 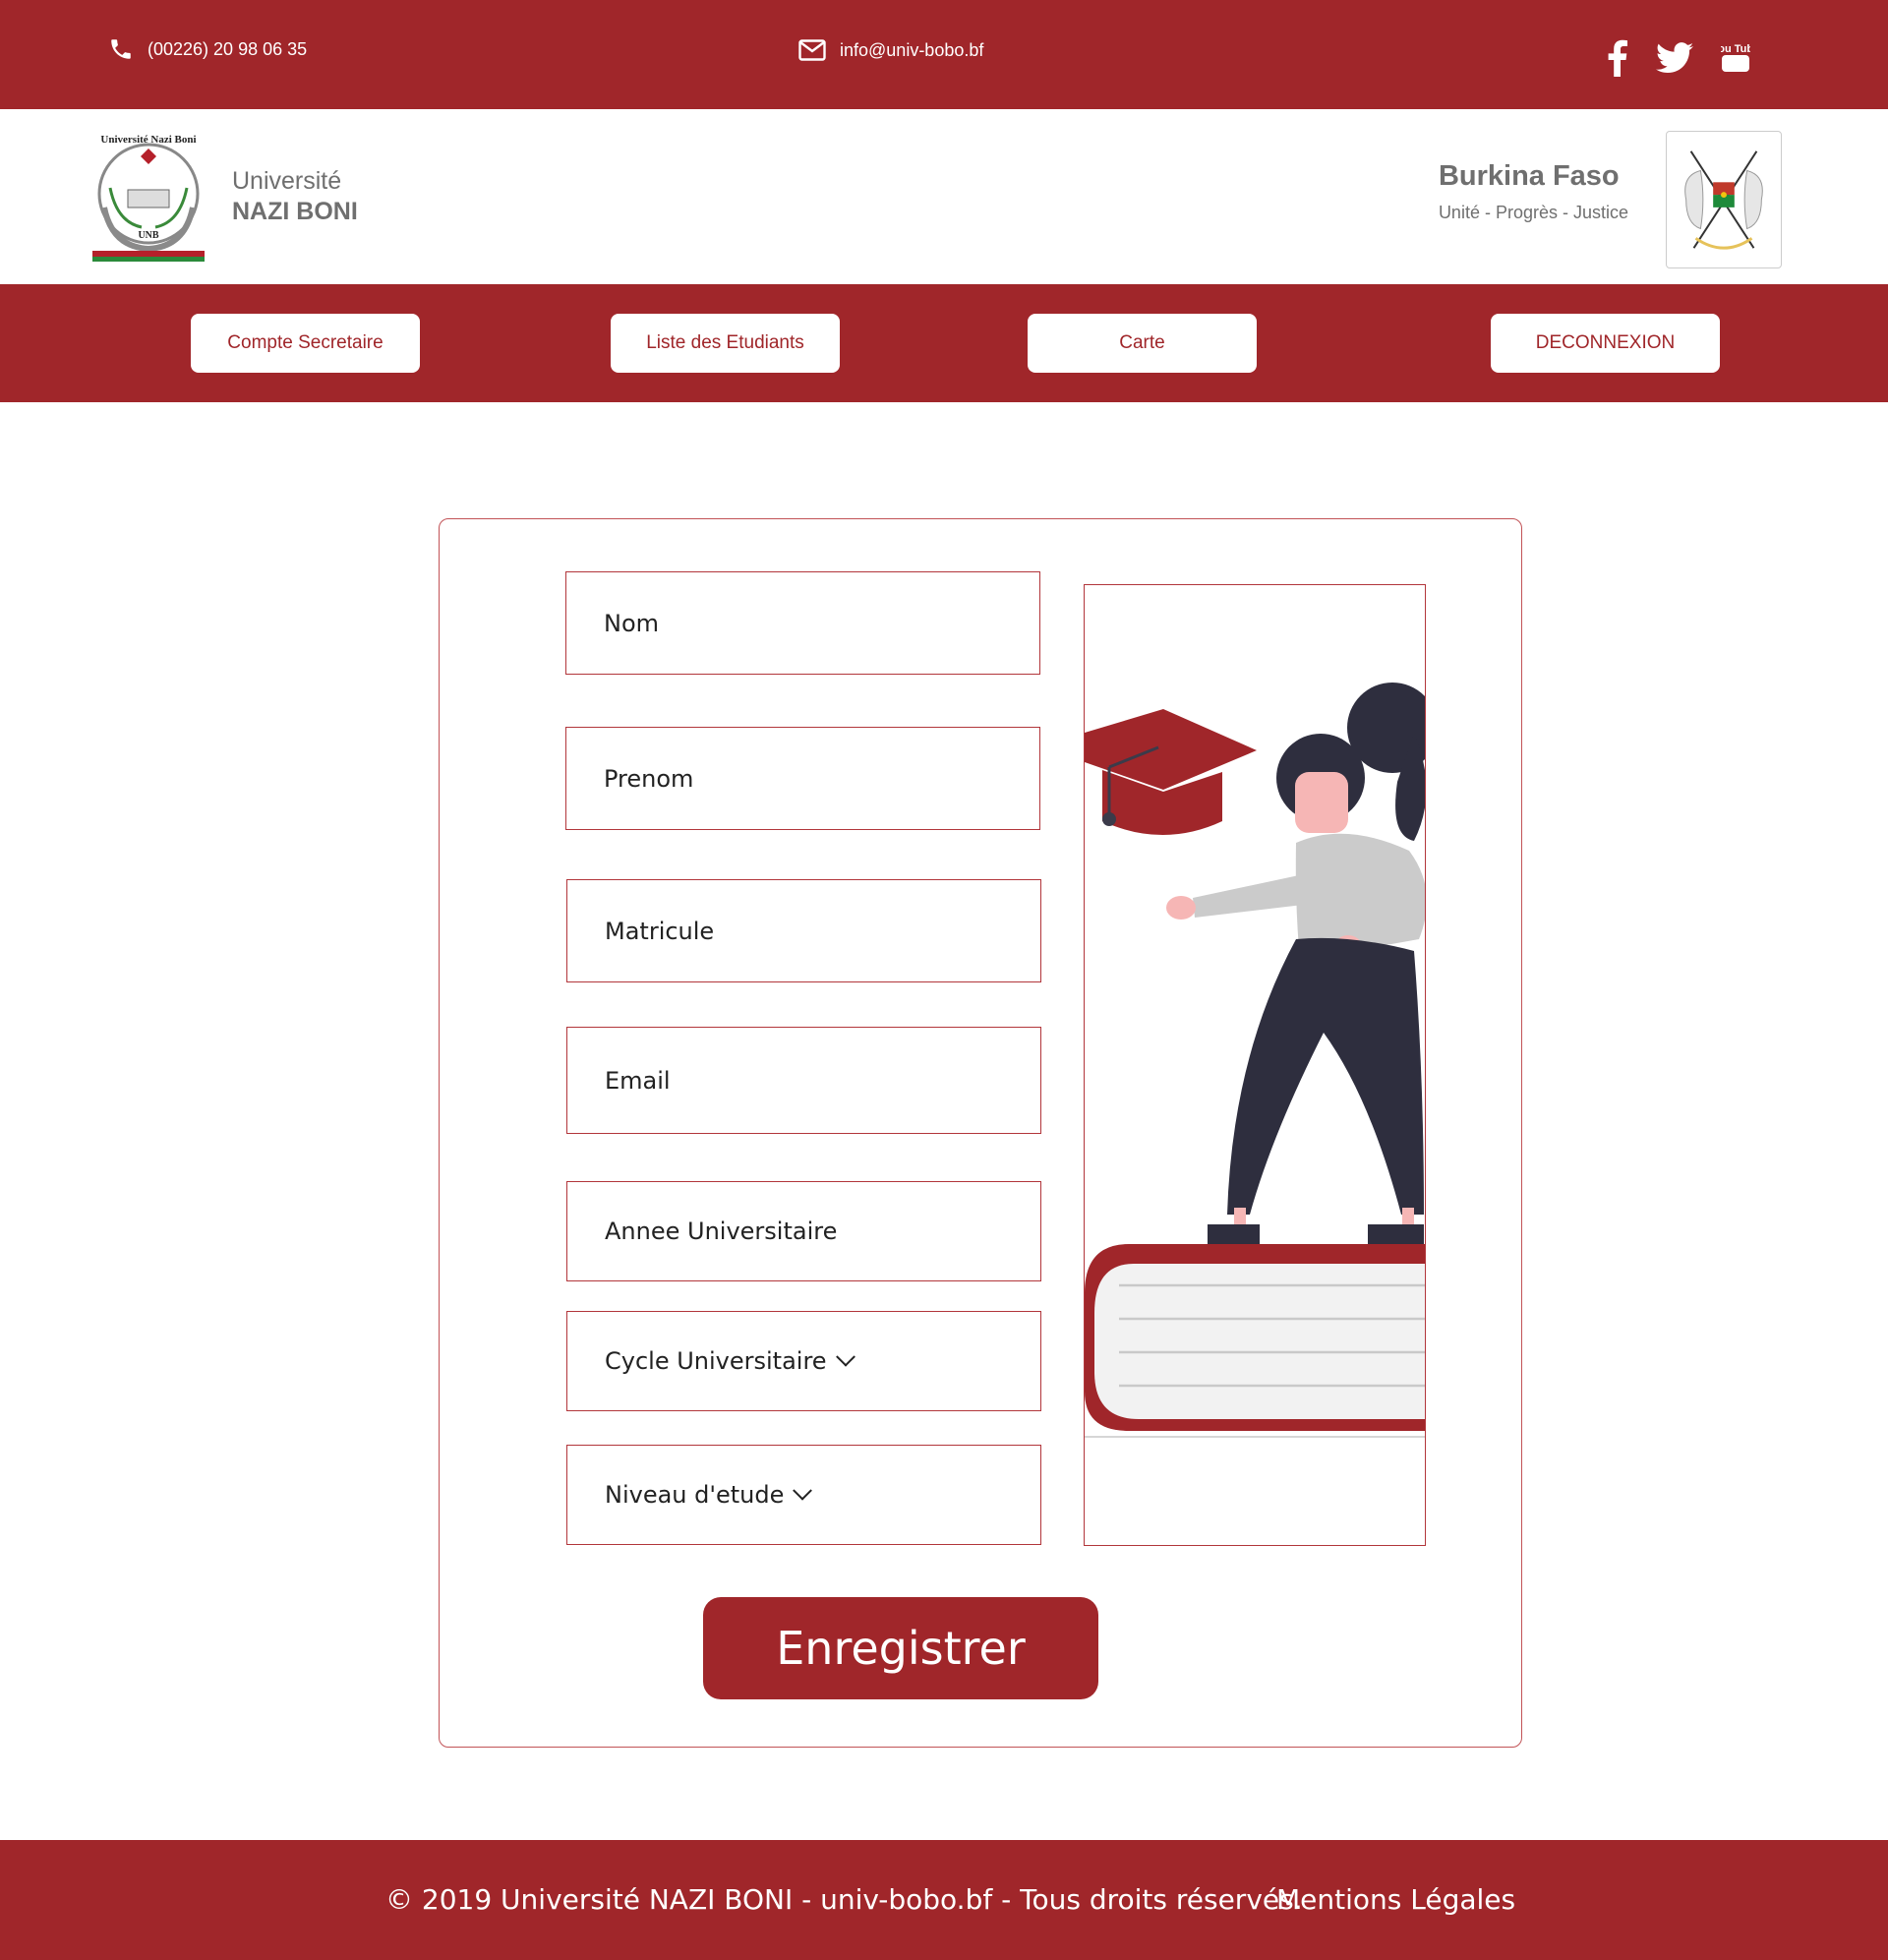 I want to click on nav-carte: Carte, so click(x=1142, y=343).